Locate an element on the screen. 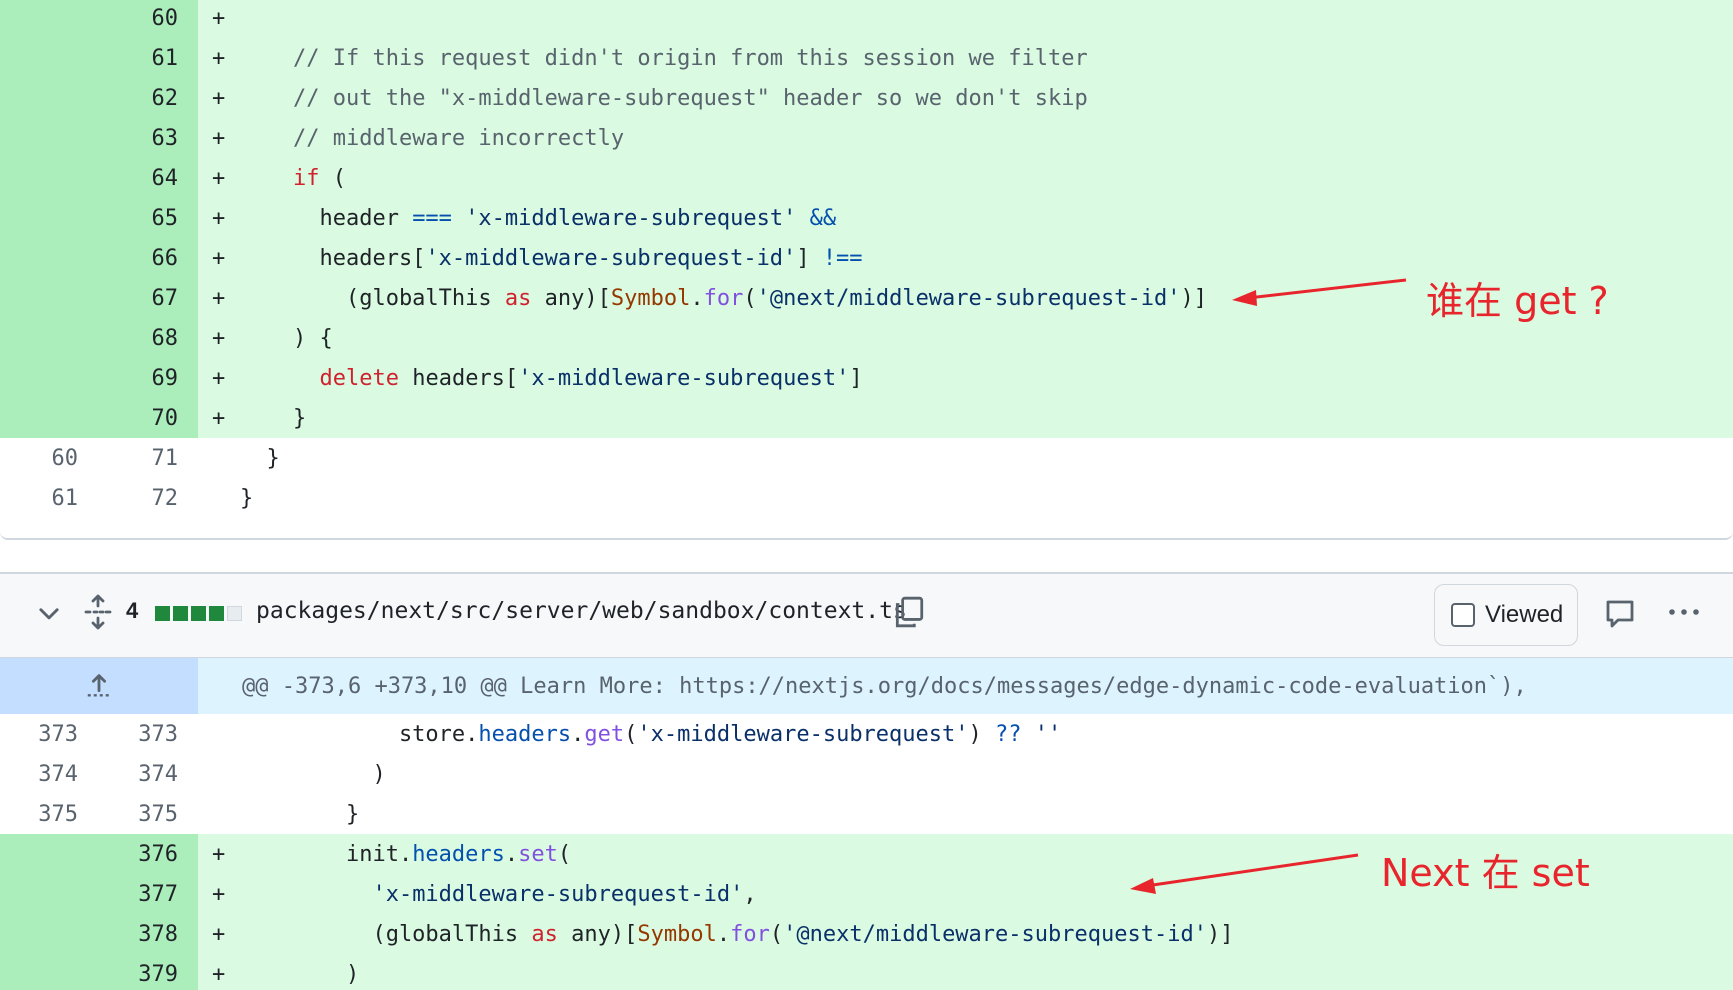  new-line-number: 373 is located at coordinates (149, 734).